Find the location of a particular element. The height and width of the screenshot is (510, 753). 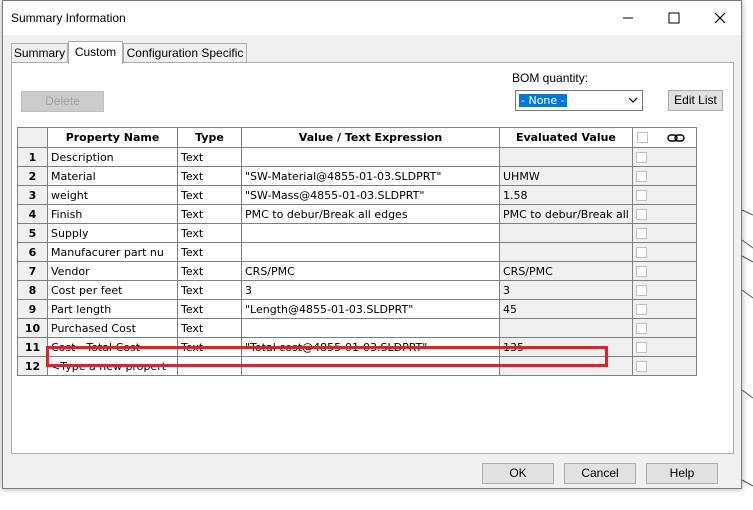

type-header: Type is located at coordinates (209, 137).